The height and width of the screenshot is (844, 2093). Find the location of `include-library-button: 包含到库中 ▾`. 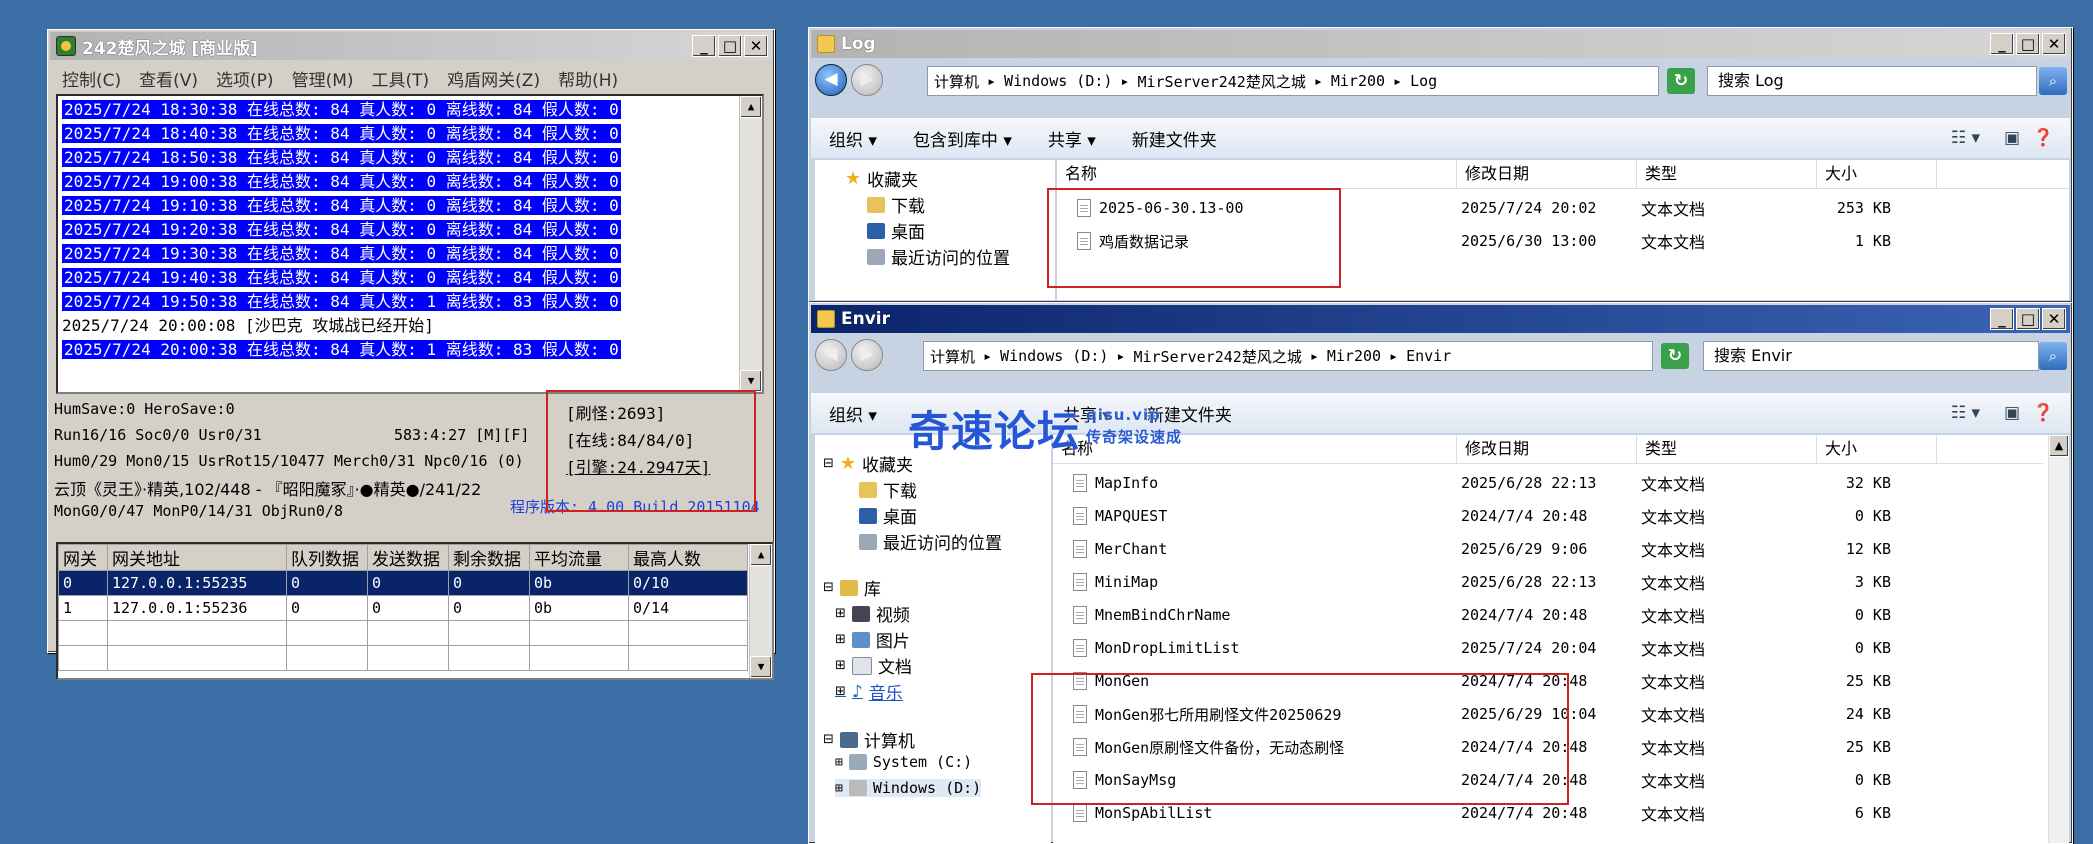

include-library-button: 包含到库中 ▾ is located at coordinates (962, 138).